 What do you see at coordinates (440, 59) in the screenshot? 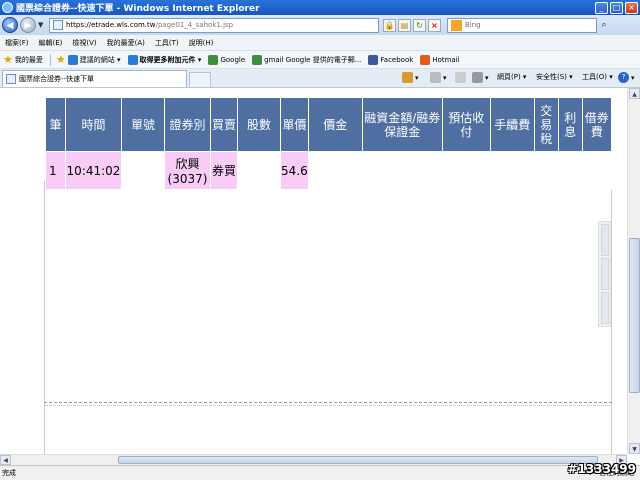
I see `favorite-hotmail: Hotmail` at bounding box center [440, 59].